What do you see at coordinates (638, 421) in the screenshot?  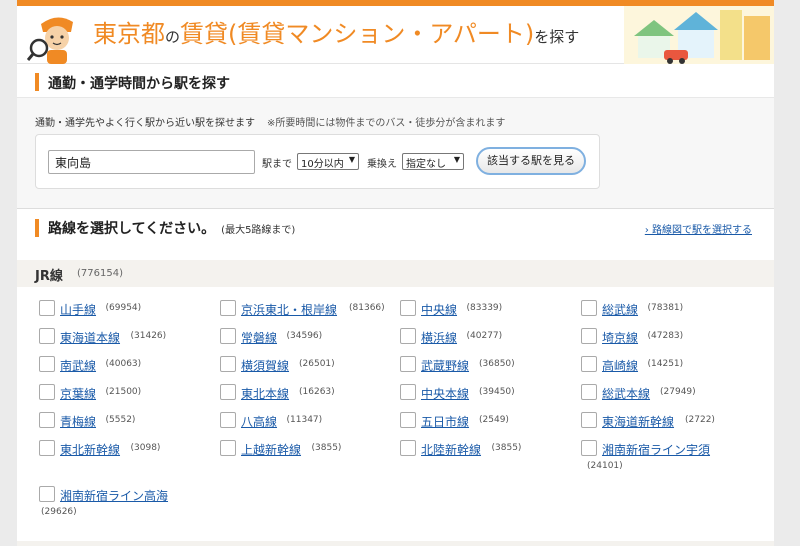 I see `line-name-link: 東海道新幹線` at bounding box center [638, 421].